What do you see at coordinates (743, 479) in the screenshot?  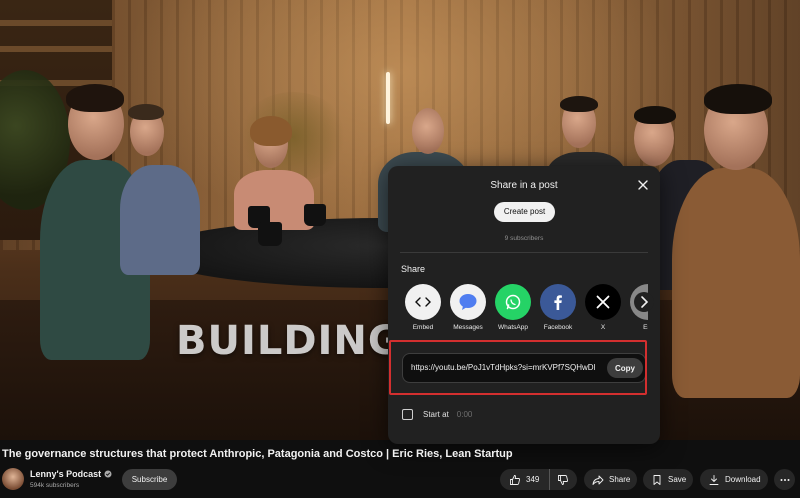 I see `download-label: Download` at bounding box center [743, 479].